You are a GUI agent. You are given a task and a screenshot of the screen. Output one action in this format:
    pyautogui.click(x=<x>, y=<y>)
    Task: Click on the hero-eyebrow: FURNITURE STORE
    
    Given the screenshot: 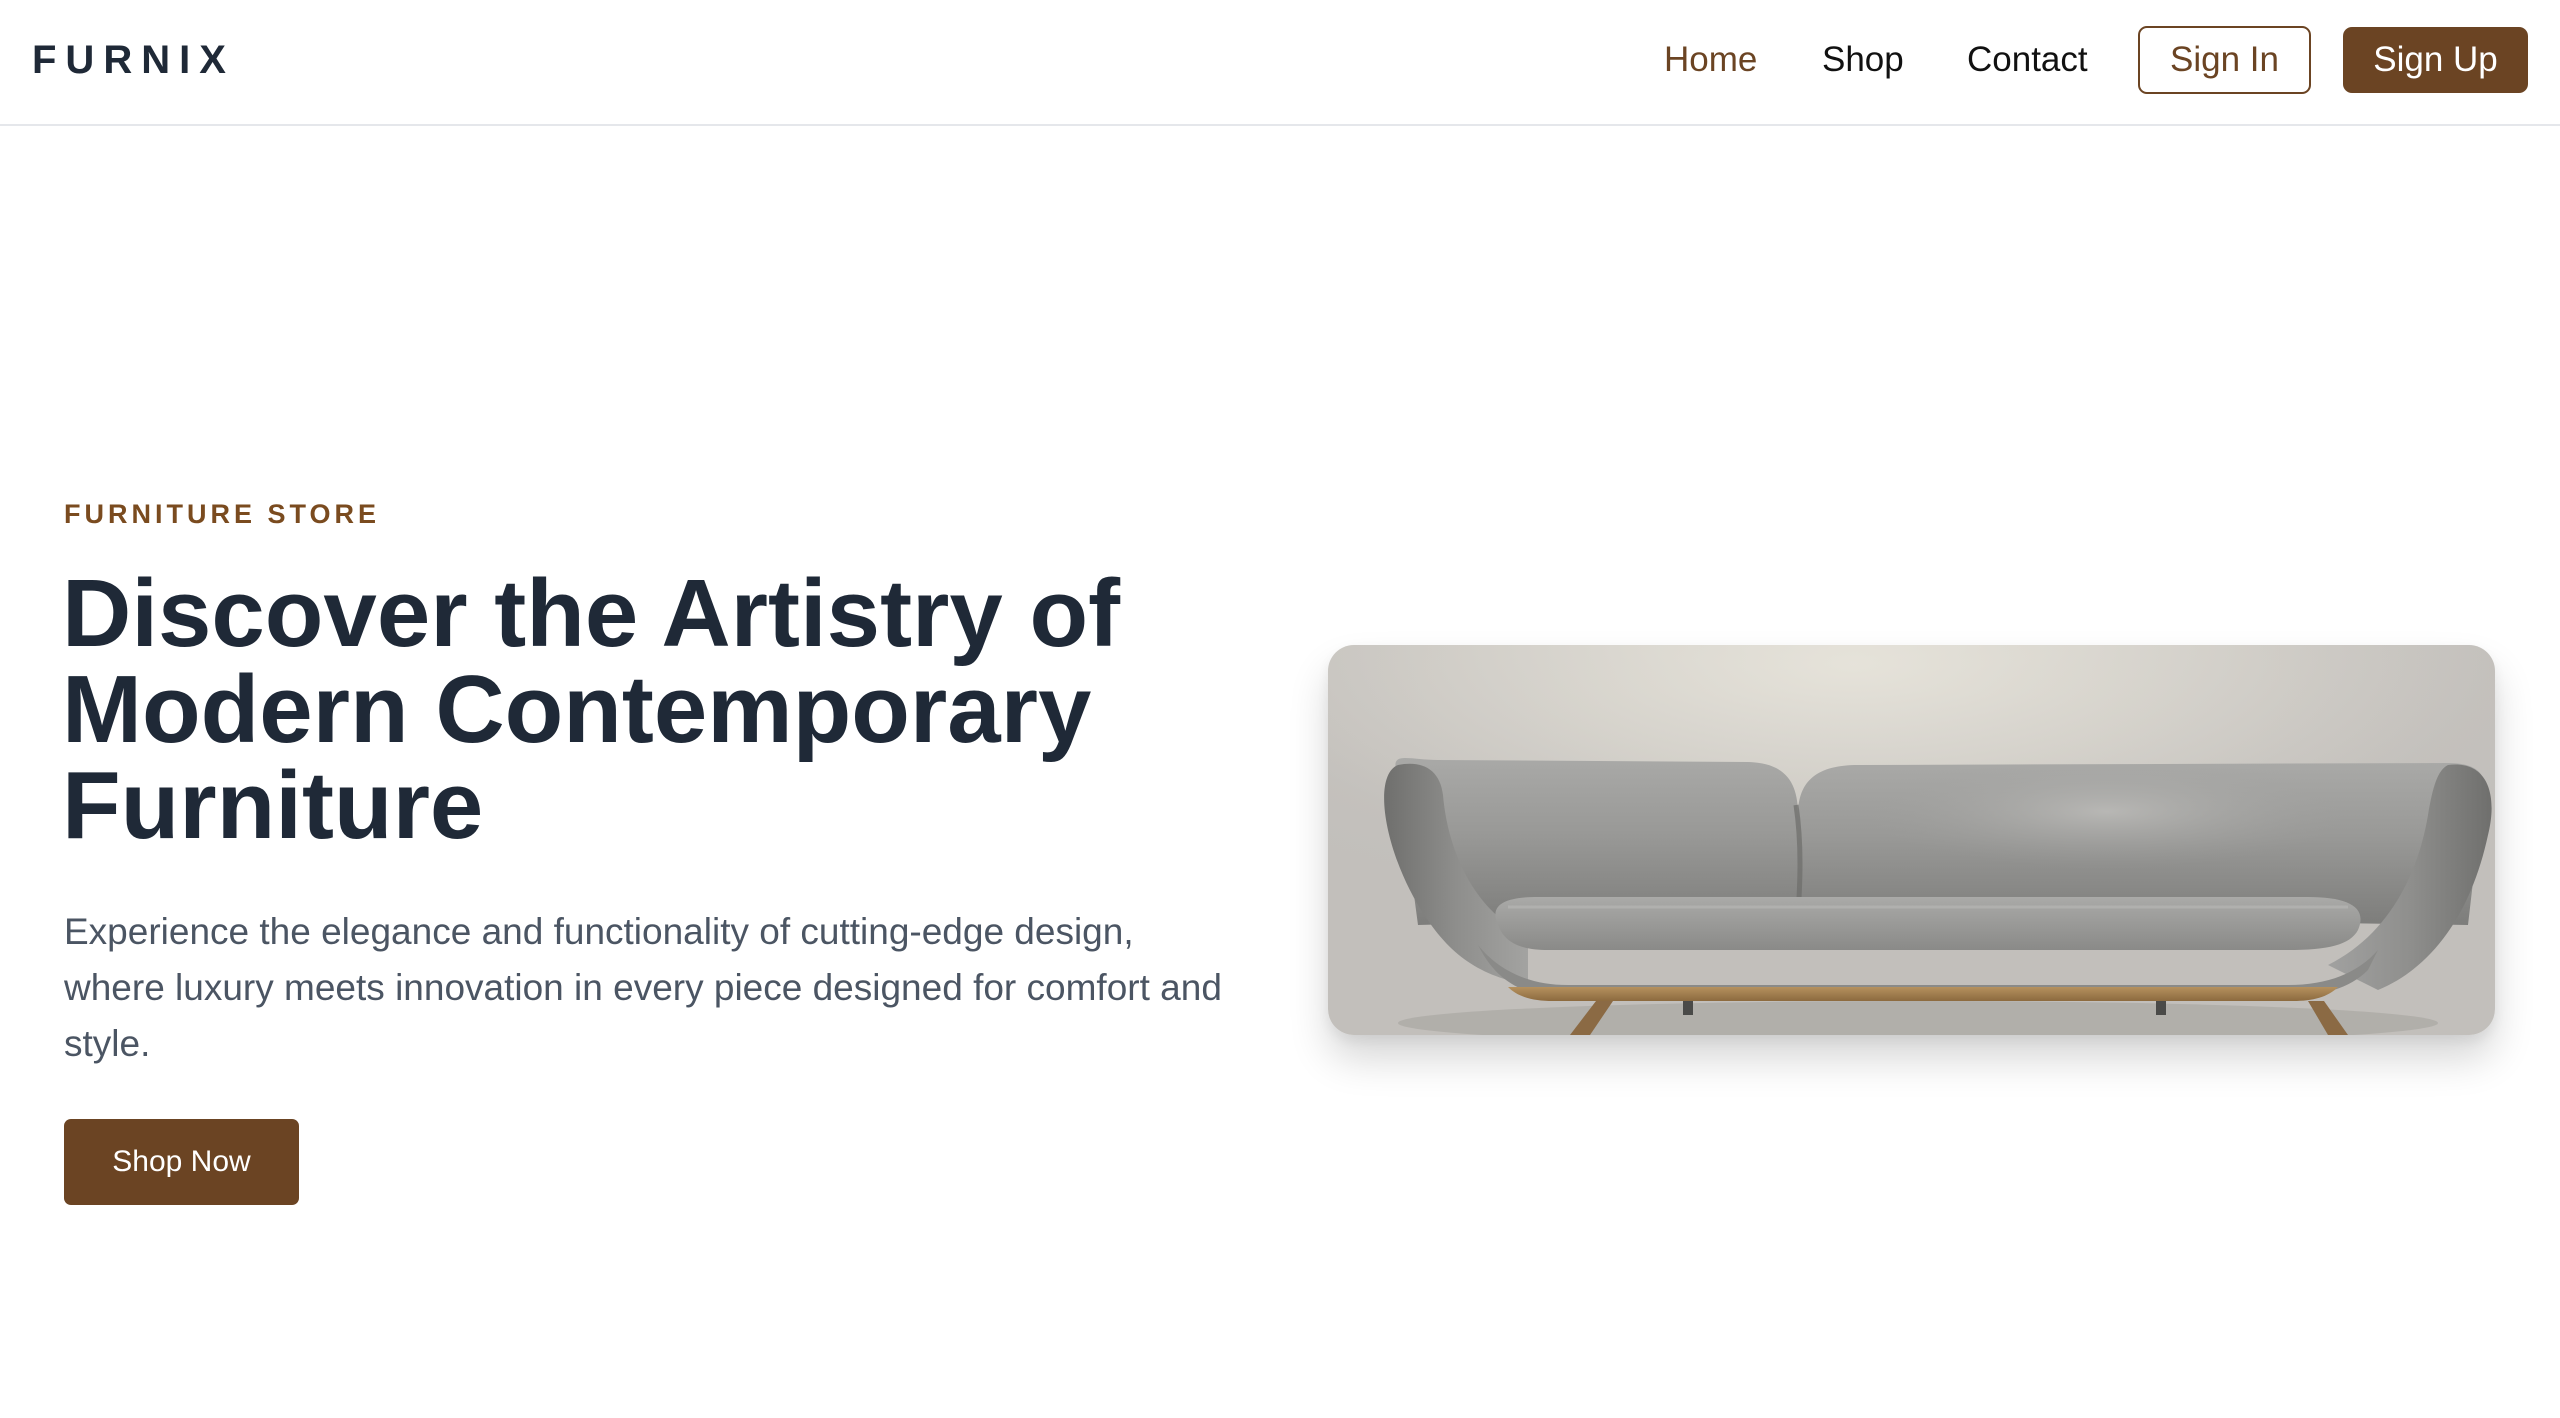 What is the action you would take?
    pyautogui.click(x=222, y=514)
    